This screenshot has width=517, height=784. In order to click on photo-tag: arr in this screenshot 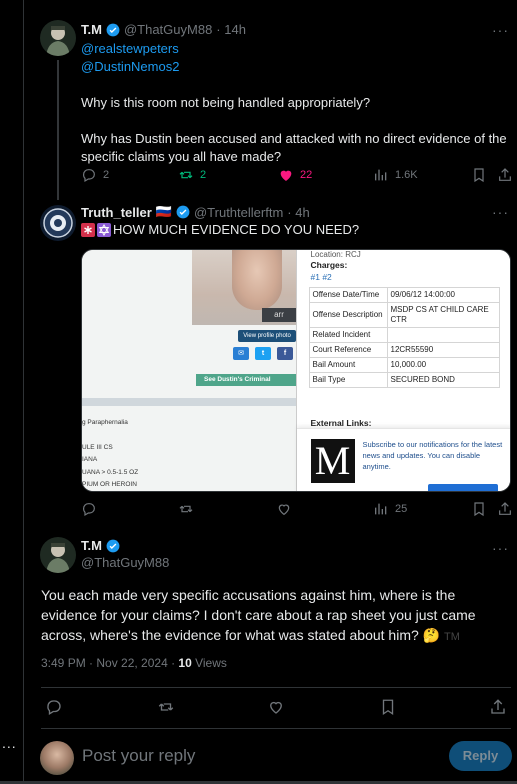, I will do `click(279, 315)`.